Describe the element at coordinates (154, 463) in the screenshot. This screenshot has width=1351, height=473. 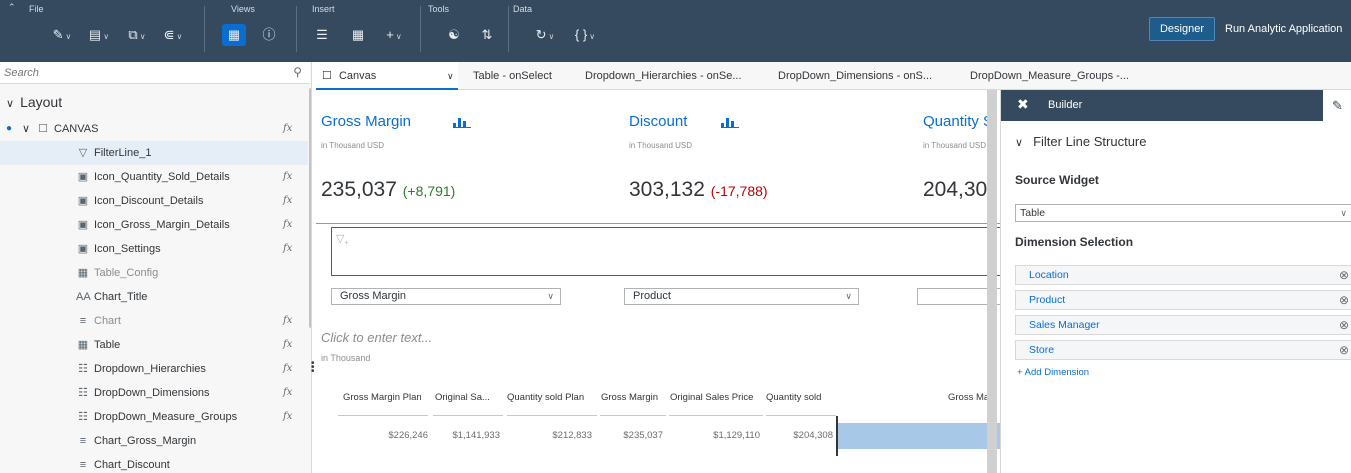
I see `outline-item: ≡ Chart_Discount` at that location.